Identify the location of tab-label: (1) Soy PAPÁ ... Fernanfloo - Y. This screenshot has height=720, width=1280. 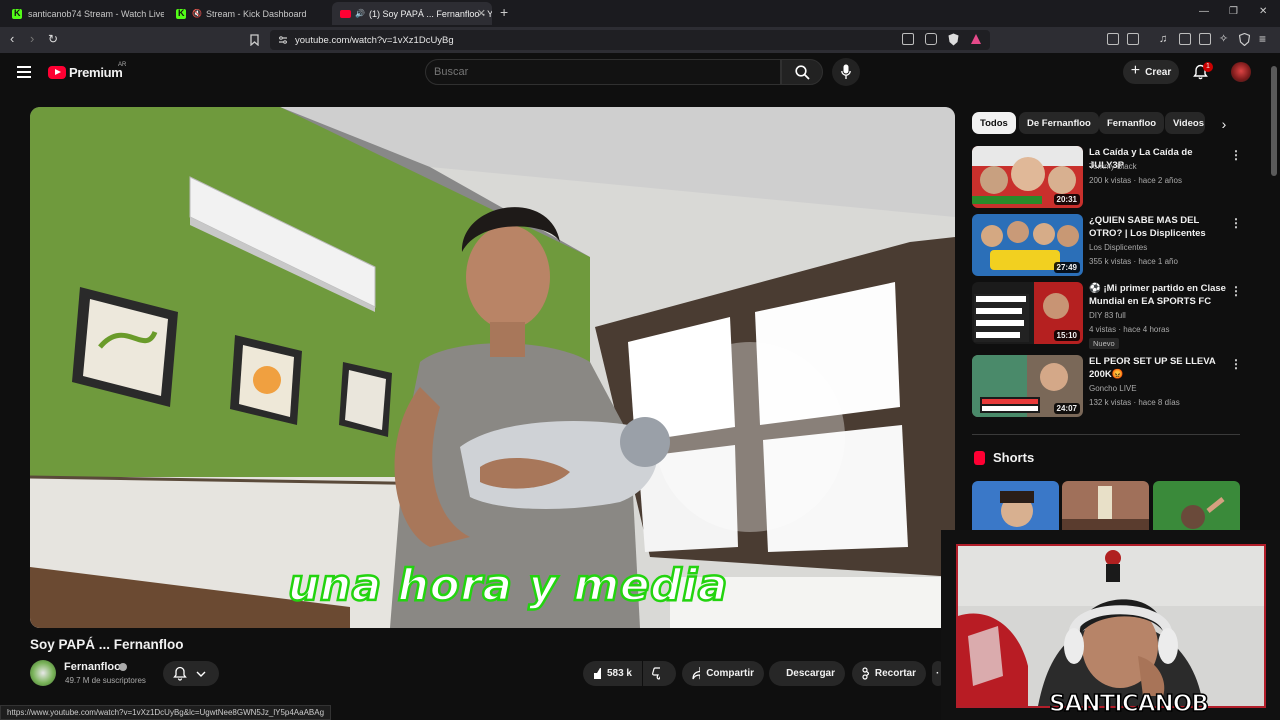
(430, 13).